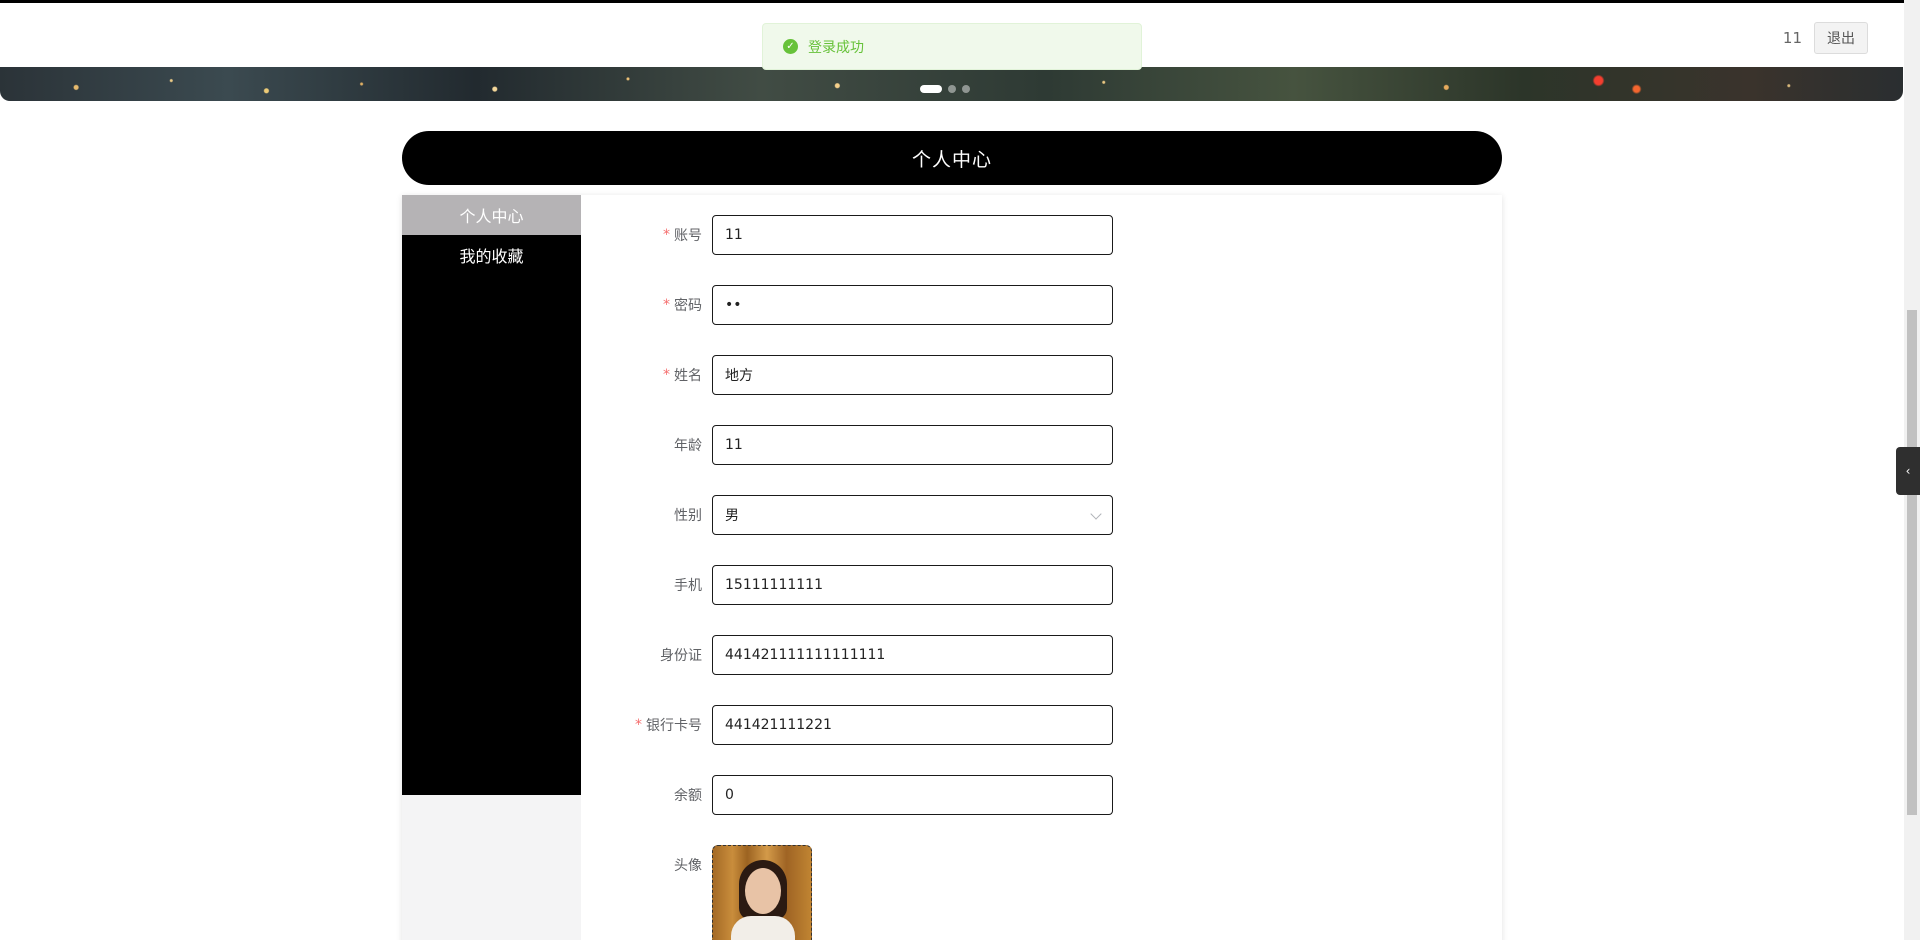  I want to click on avatar-face, so click(763, 891).